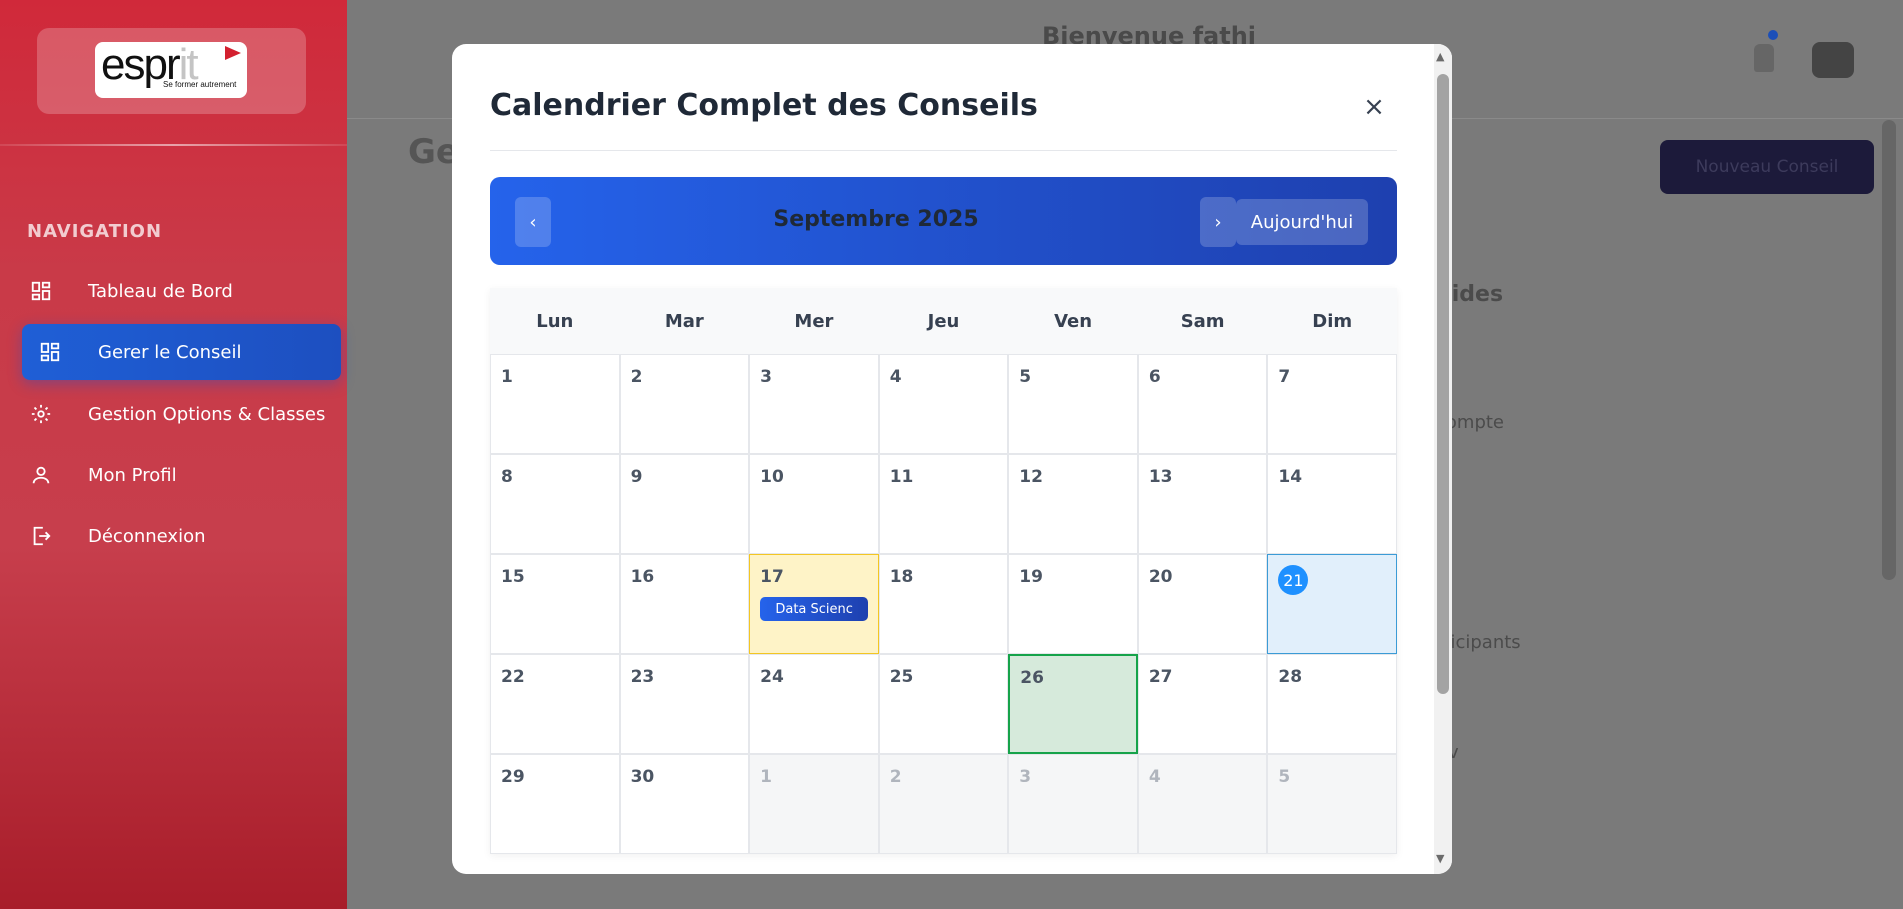 The width and height of the screenshot is (1903, 909). I want to click on calendar-day-cell: 25, so click(943, 704).